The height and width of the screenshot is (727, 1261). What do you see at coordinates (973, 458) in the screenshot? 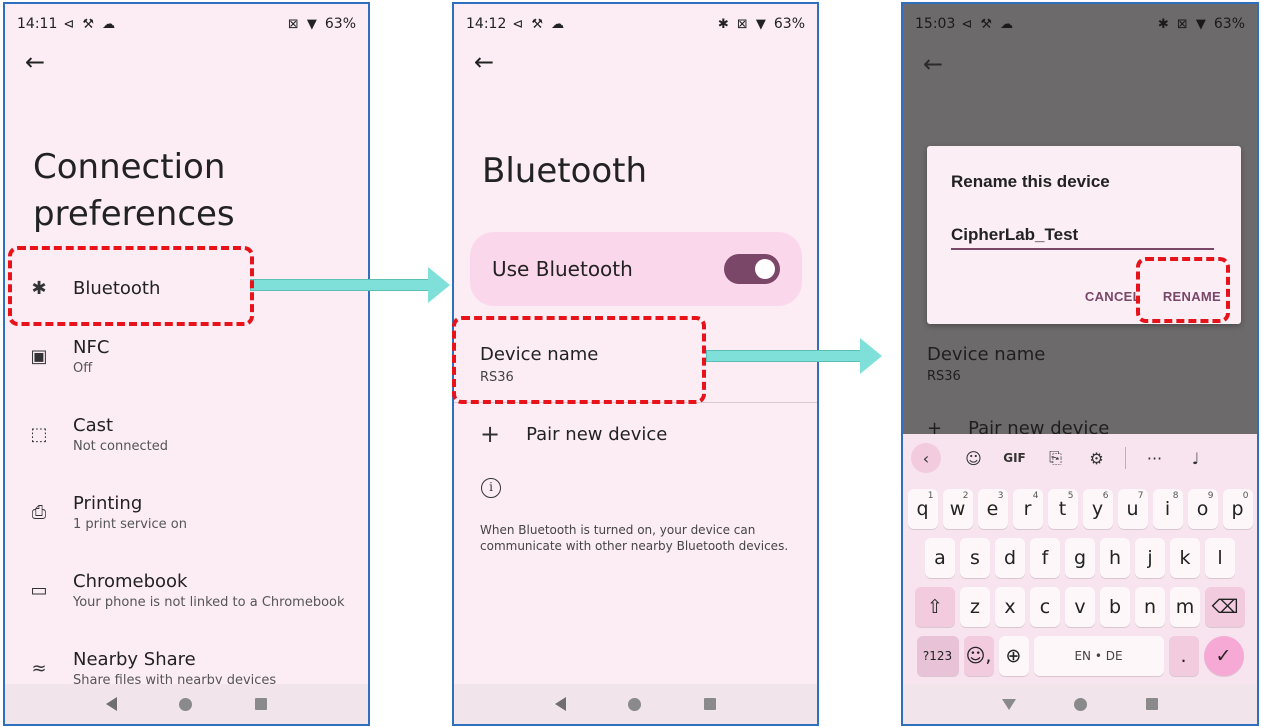
I see `sticker-icon: ☺` at bounding box center [973, 458].